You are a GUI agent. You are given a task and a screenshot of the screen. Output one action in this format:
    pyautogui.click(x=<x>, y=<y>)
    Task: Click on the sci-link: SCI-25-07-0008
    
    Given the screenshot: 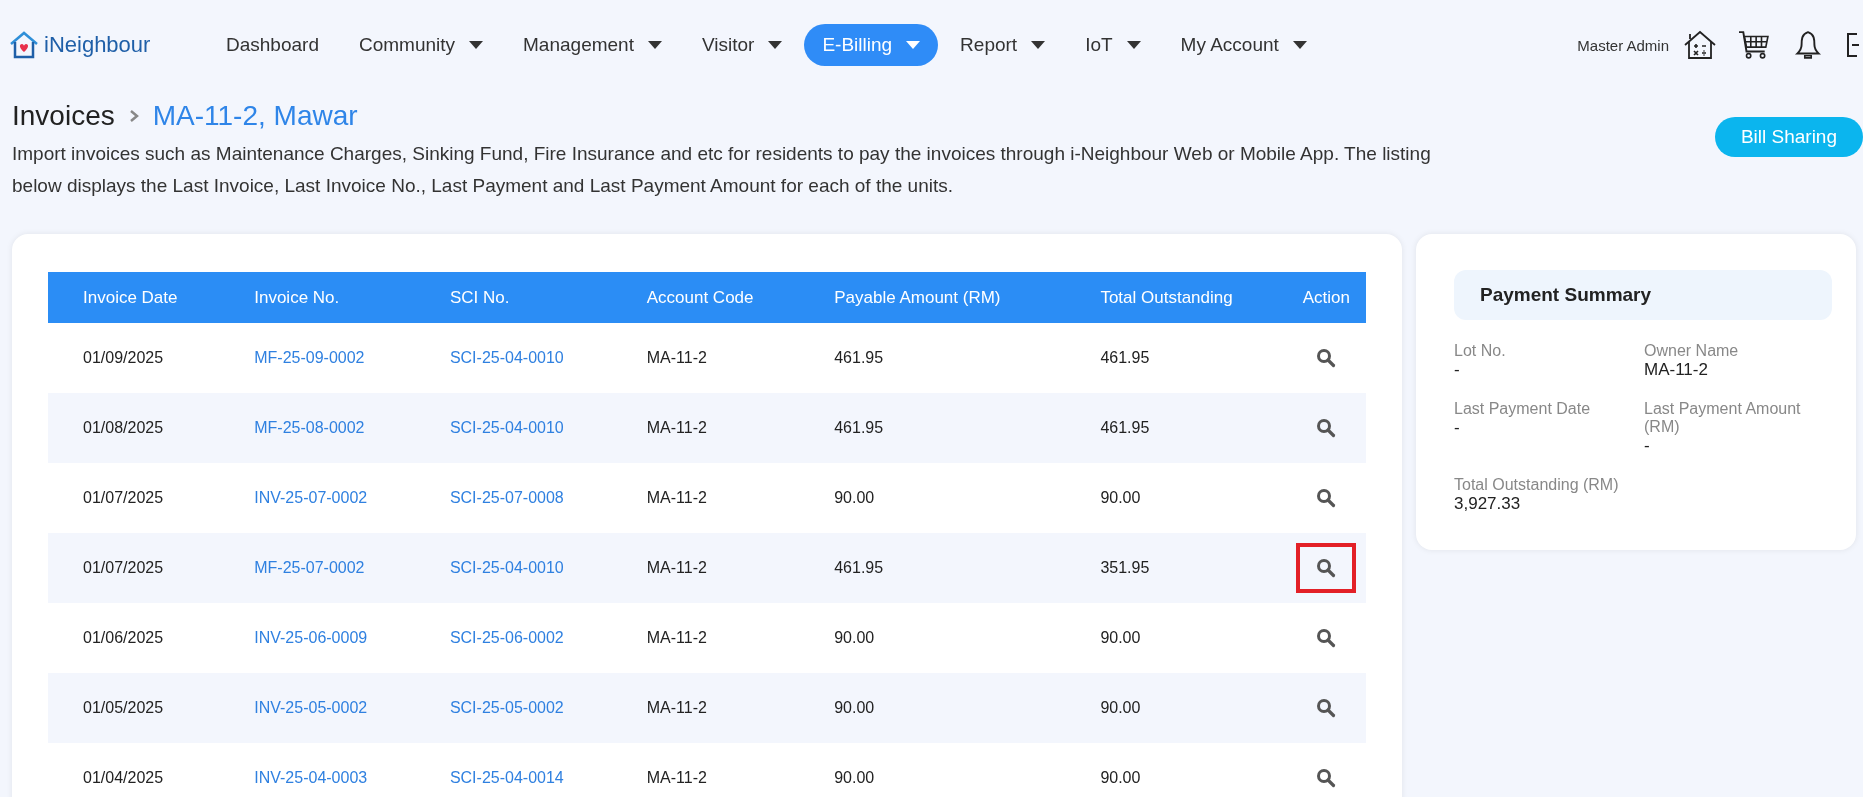 What is the action you would take?
    pyautogui.click(x=506, y=497)
    